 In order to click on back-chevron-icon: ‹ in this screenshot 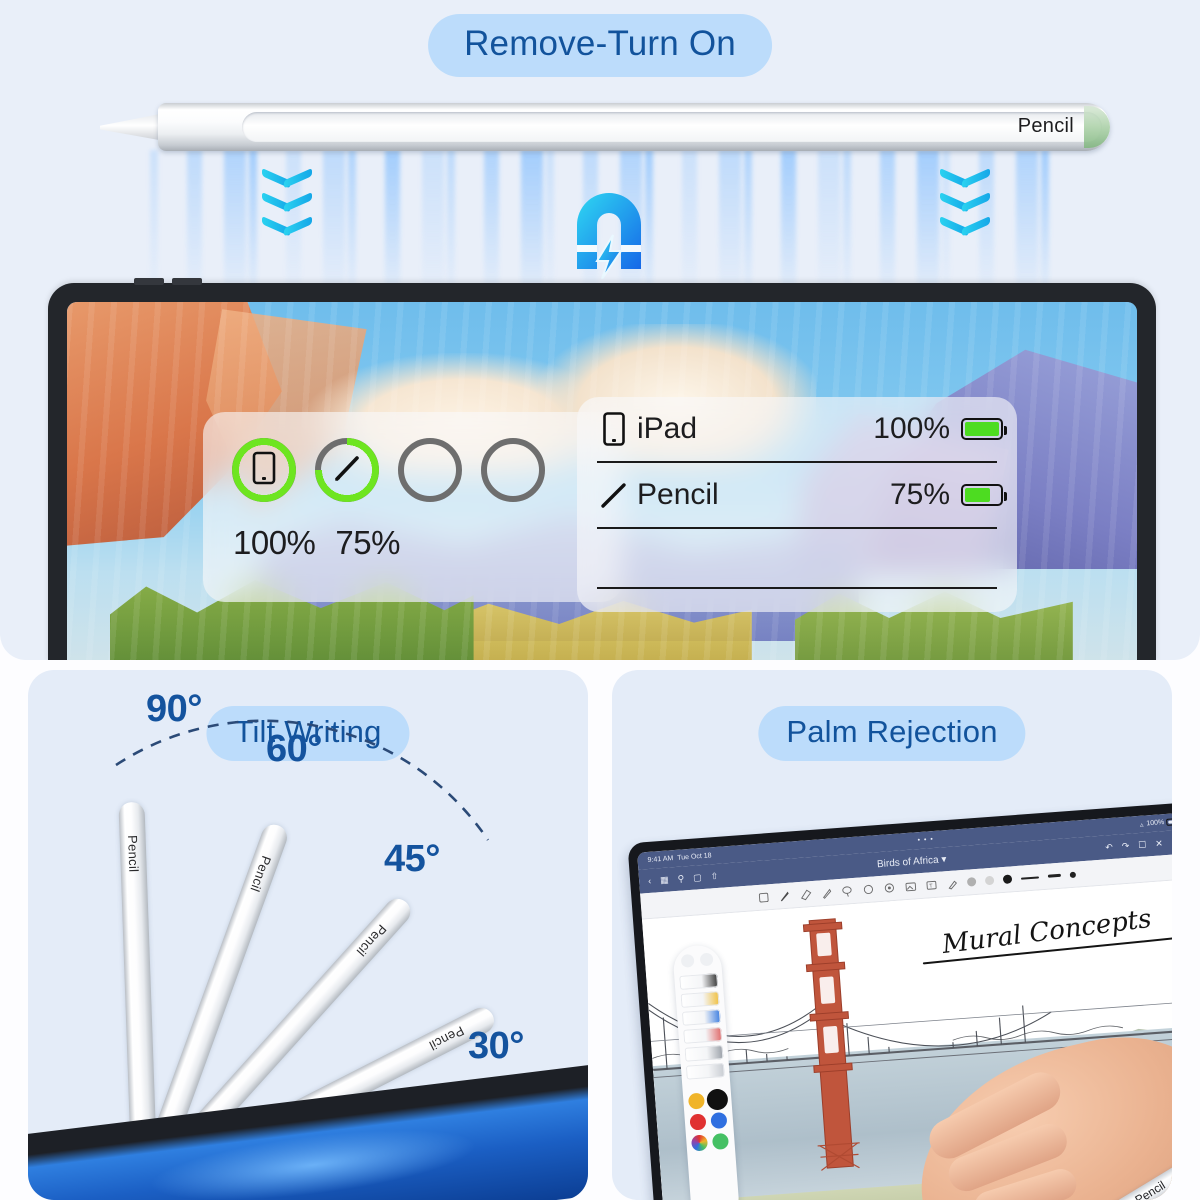, I will do `click(650, 881)`.